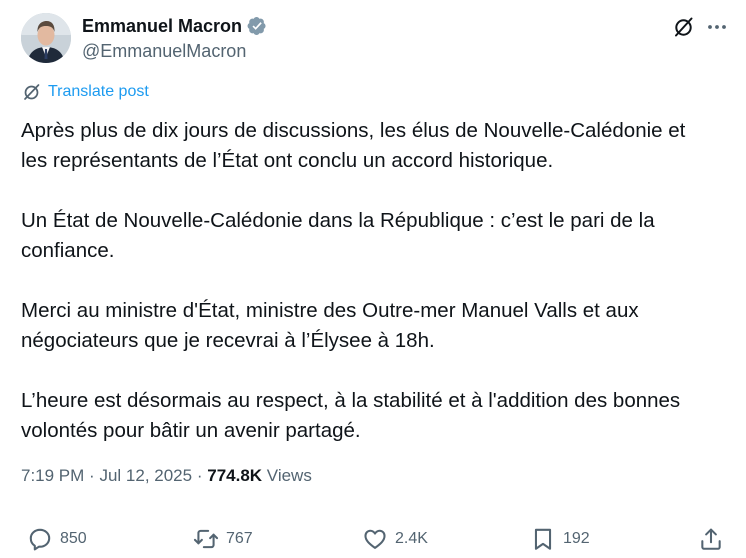 The image size is (746, 558). Describe the element at coordinates (560, 539) in the screenshot. I see `bookmark-button: 192` at that location.